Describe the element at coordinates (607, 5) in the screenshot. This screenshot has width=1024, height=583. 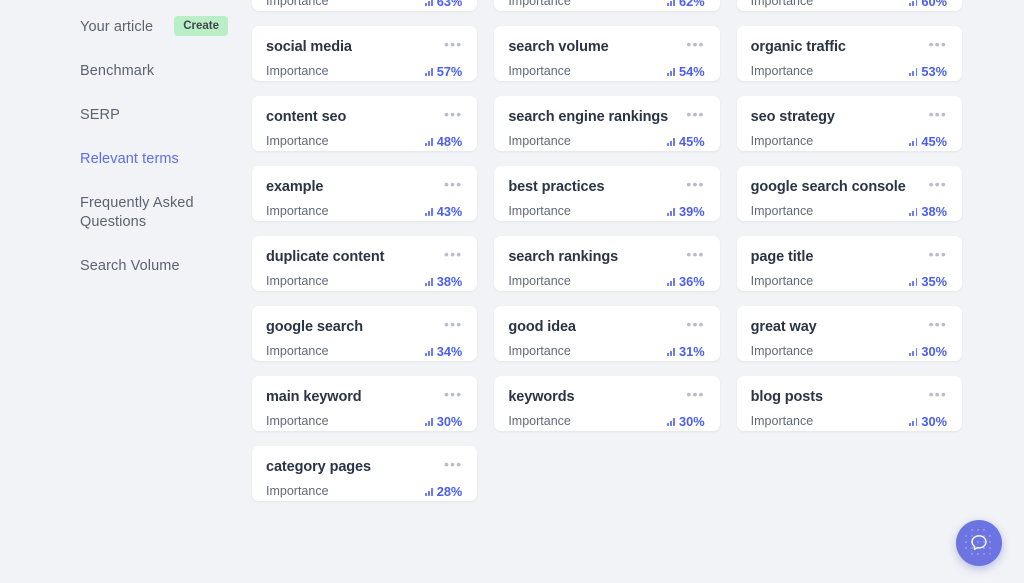
I see `term-card: target keyword•••Importance62%` at that location.